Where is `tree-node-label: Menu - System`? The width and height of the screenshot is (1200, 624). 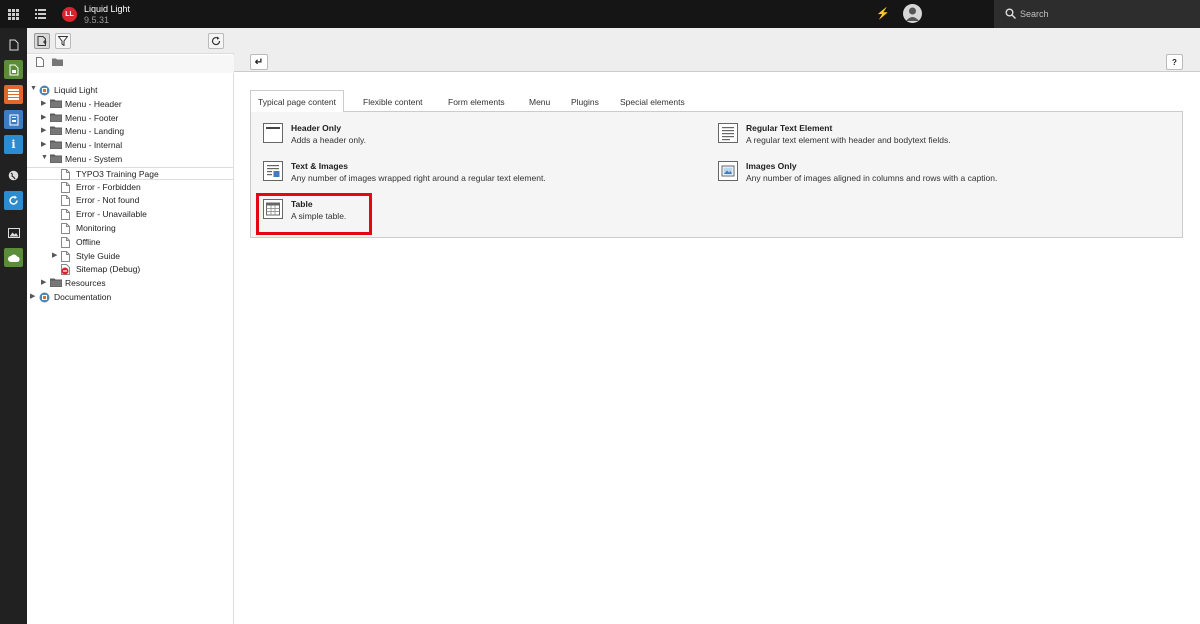 tree-node-label: Menu - System is located at coordinates (93, 159).